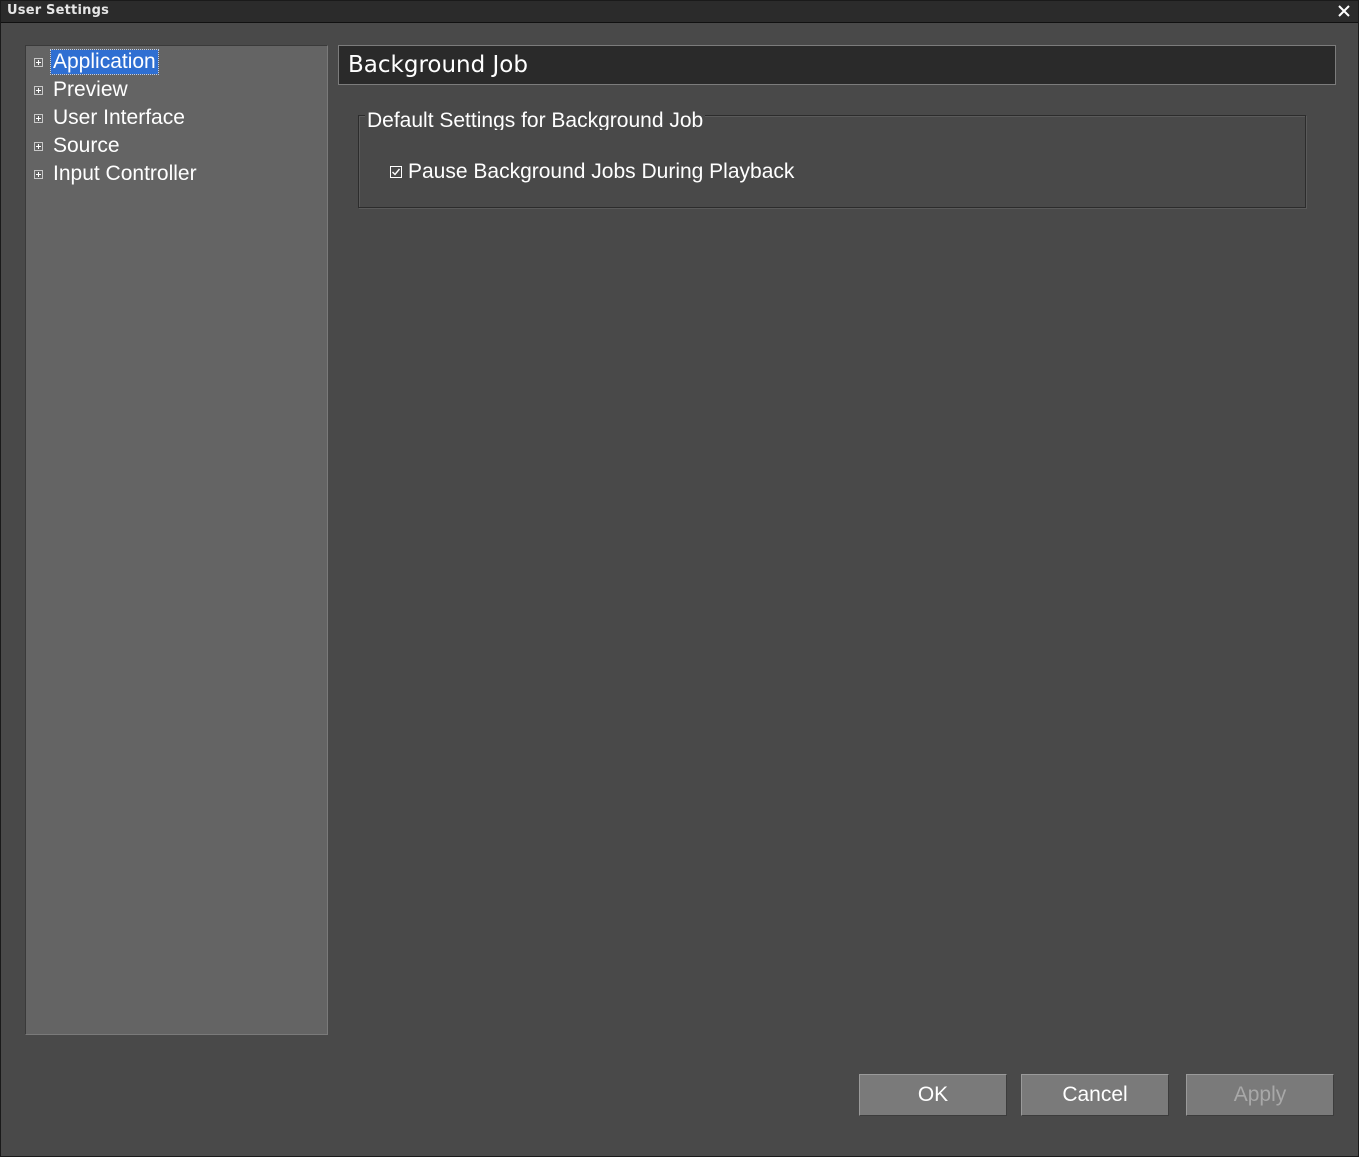  Describe the element at coordinates (86, 145) in the screenshot. I see `tree-item-label: Source` at that location.